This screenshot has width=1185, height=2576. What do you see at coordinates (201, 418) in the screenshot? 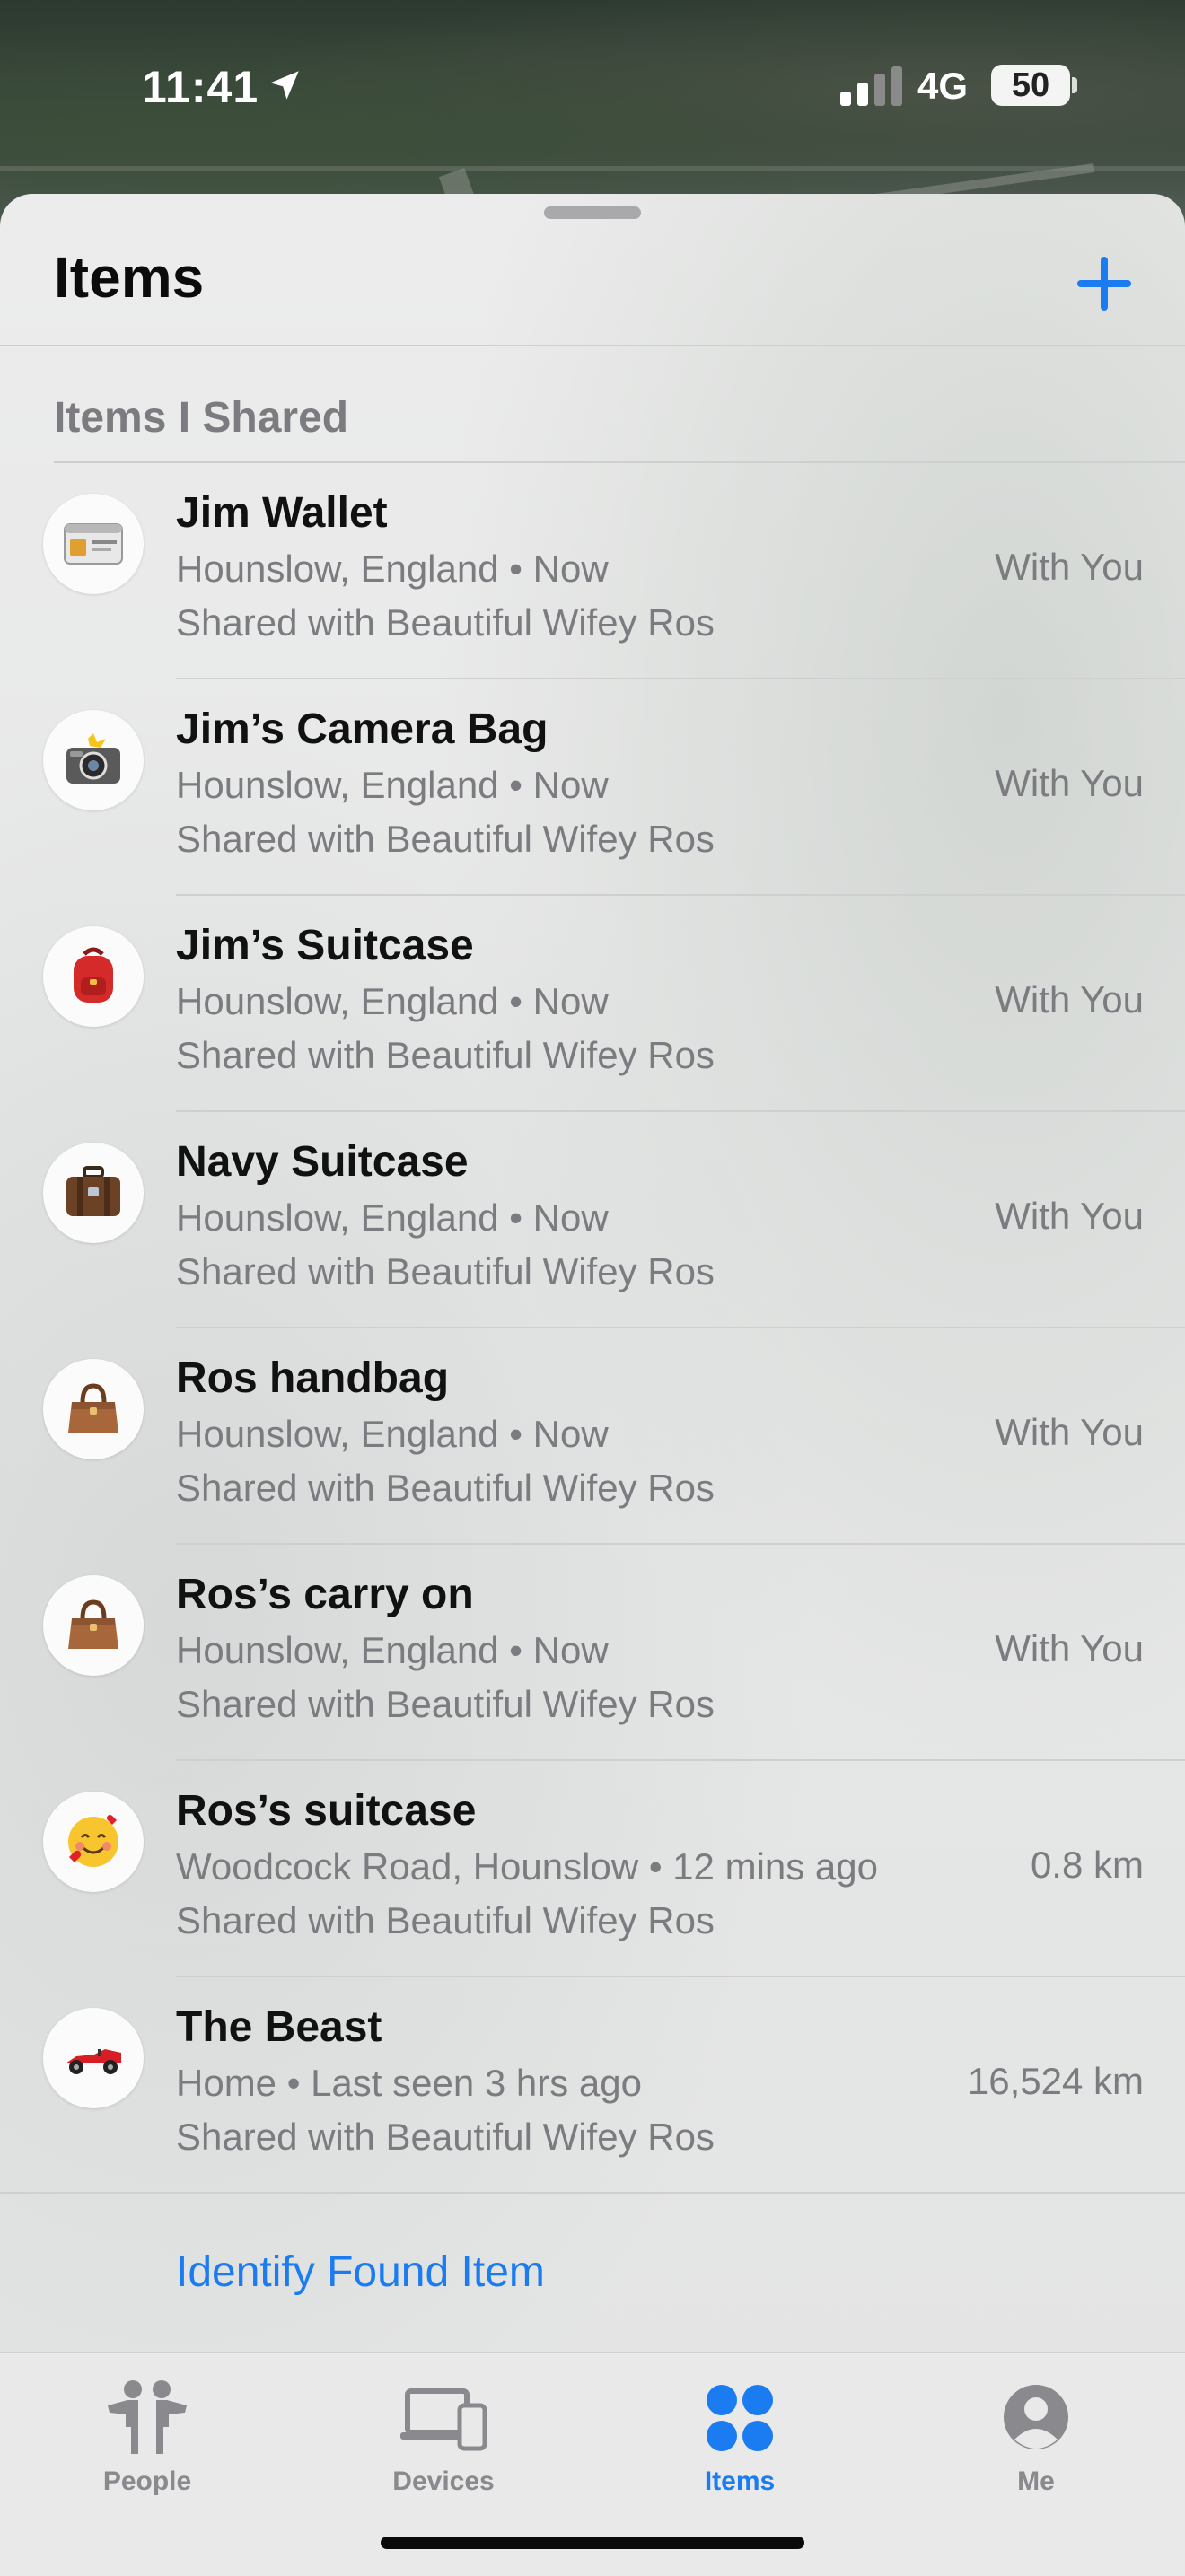
I see `section-title: Items I Shared` at bounding box center [201, 418].